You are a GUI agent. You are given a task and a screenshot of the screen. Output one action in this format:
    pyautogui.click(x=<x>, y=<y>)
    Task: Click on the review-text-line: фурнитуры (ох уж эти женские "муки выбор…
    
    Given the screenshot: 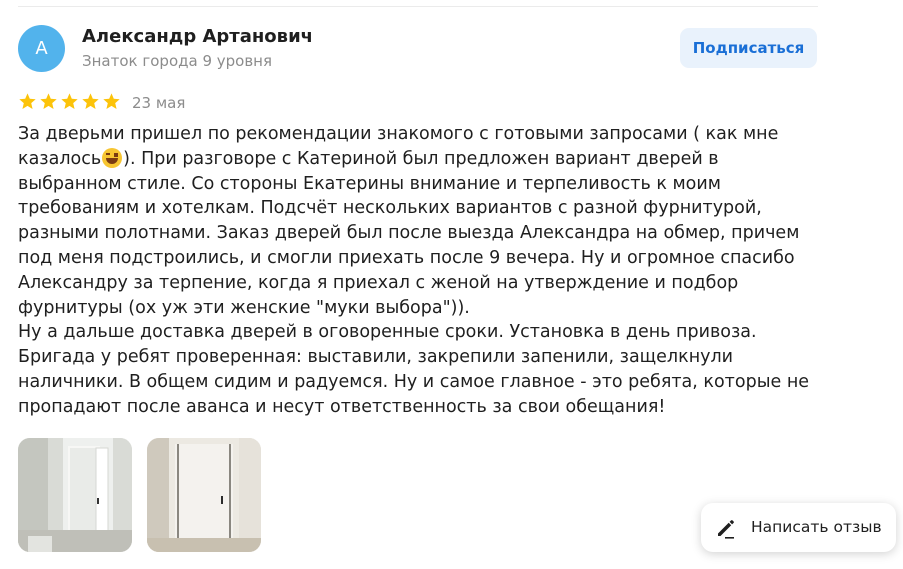 What is the action you would take?
    pyautogui.click(x=244, y=307)
    